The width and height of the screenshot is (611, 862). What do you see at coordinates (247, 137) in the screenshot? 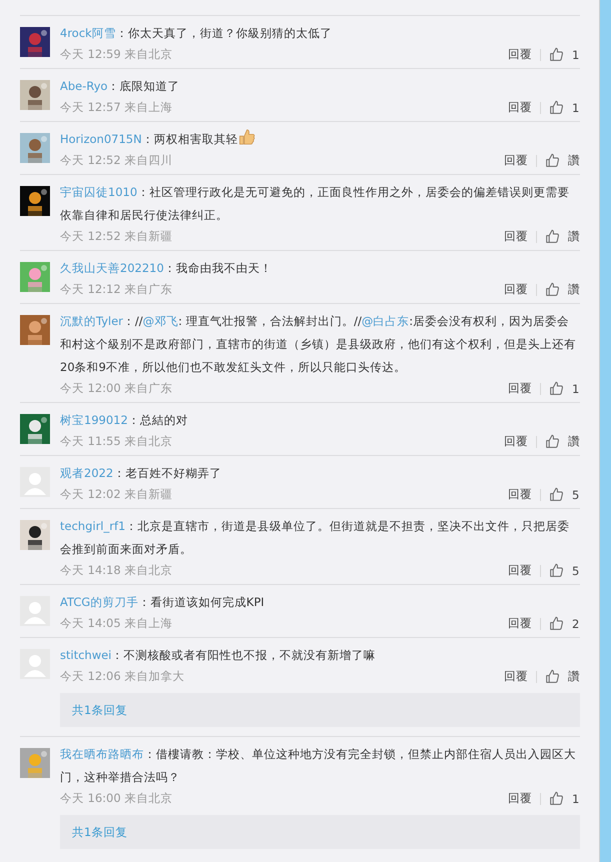
I see `thumbs-up-emoji-icon` at bounding box center [247, 137].